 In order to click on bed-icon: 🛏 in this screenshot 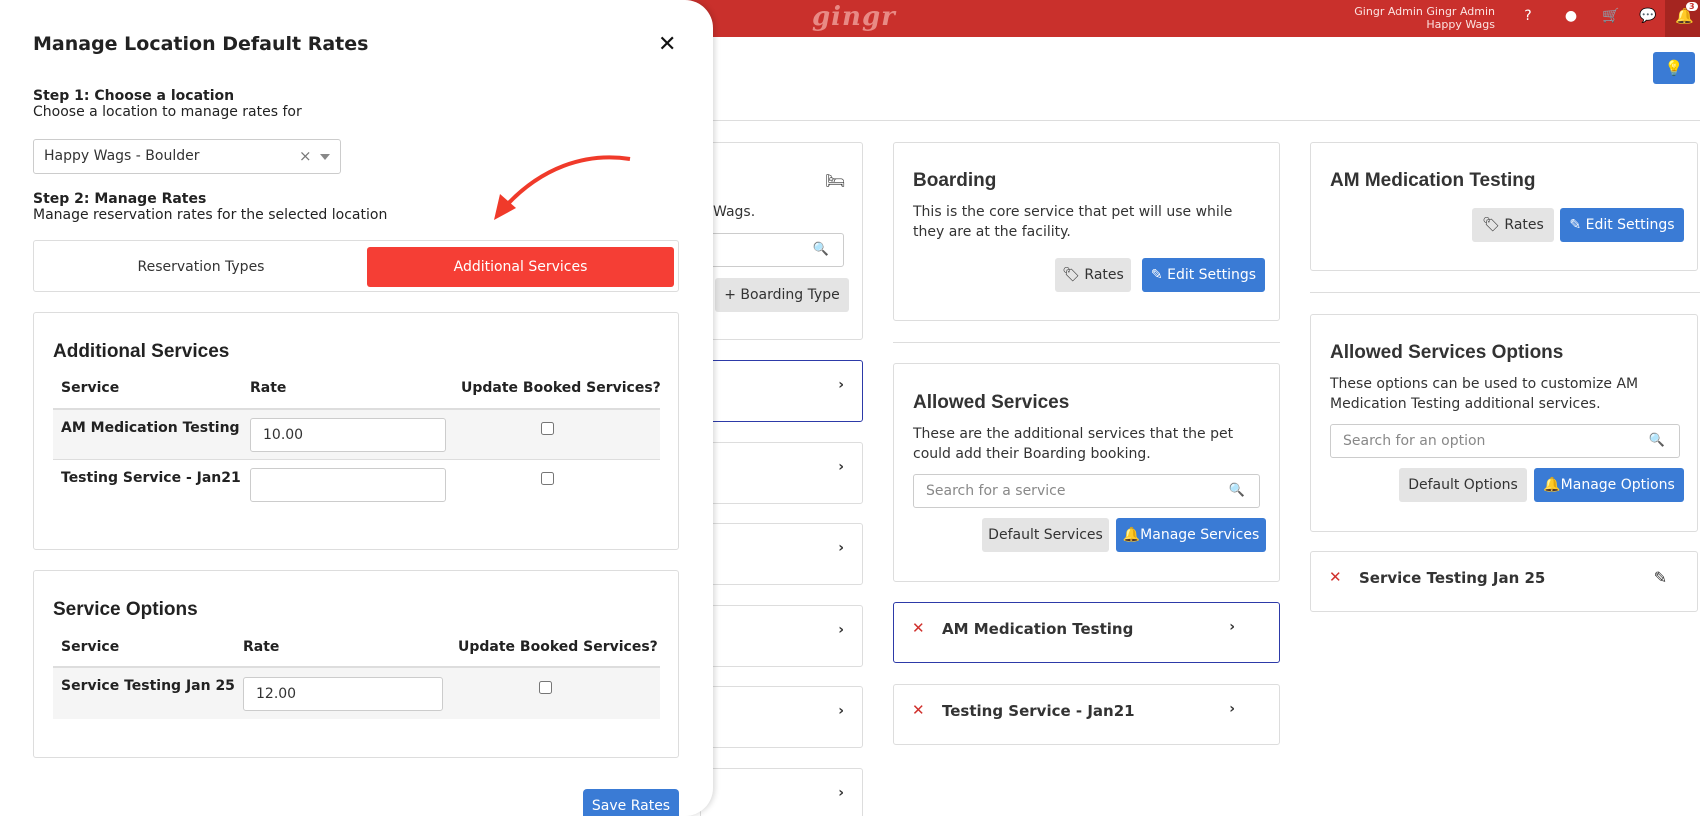, I will do `click(835, 180)`.